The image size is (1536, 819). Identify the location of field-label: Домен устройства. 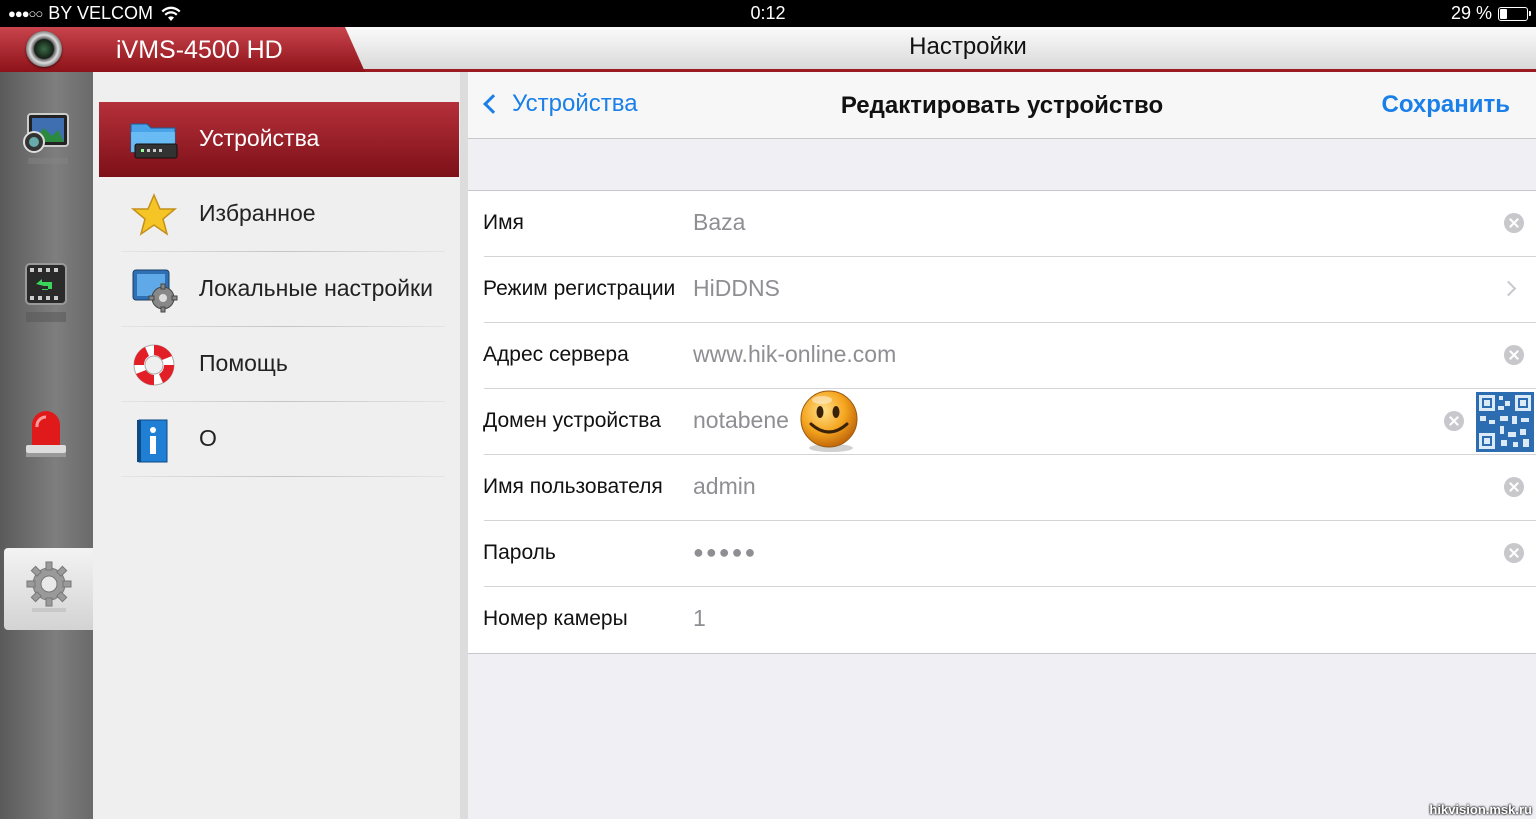
(572, 420).